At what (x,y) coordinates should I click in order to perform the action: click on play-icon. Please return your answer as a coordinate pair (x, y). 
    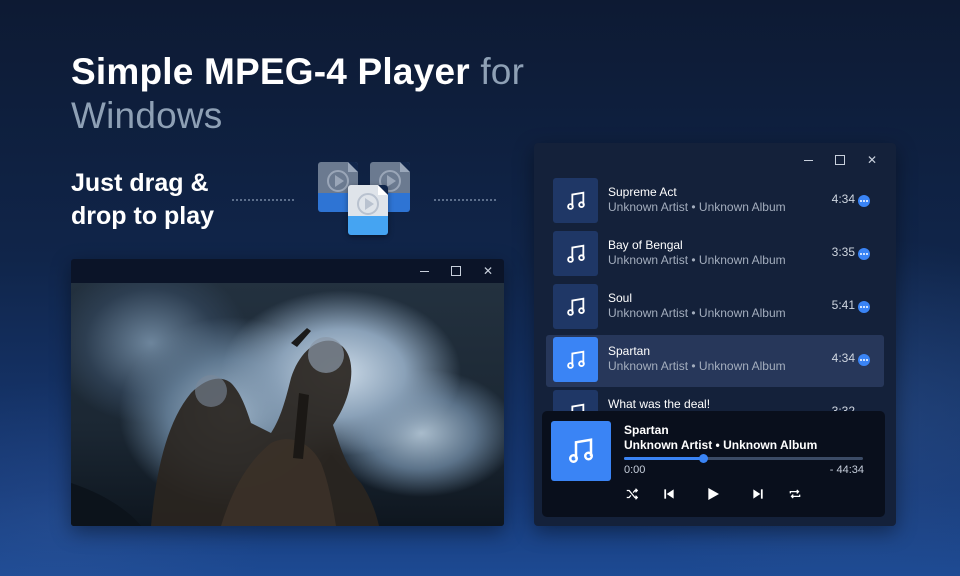
    Looking at the image, I should click on (713, 494).